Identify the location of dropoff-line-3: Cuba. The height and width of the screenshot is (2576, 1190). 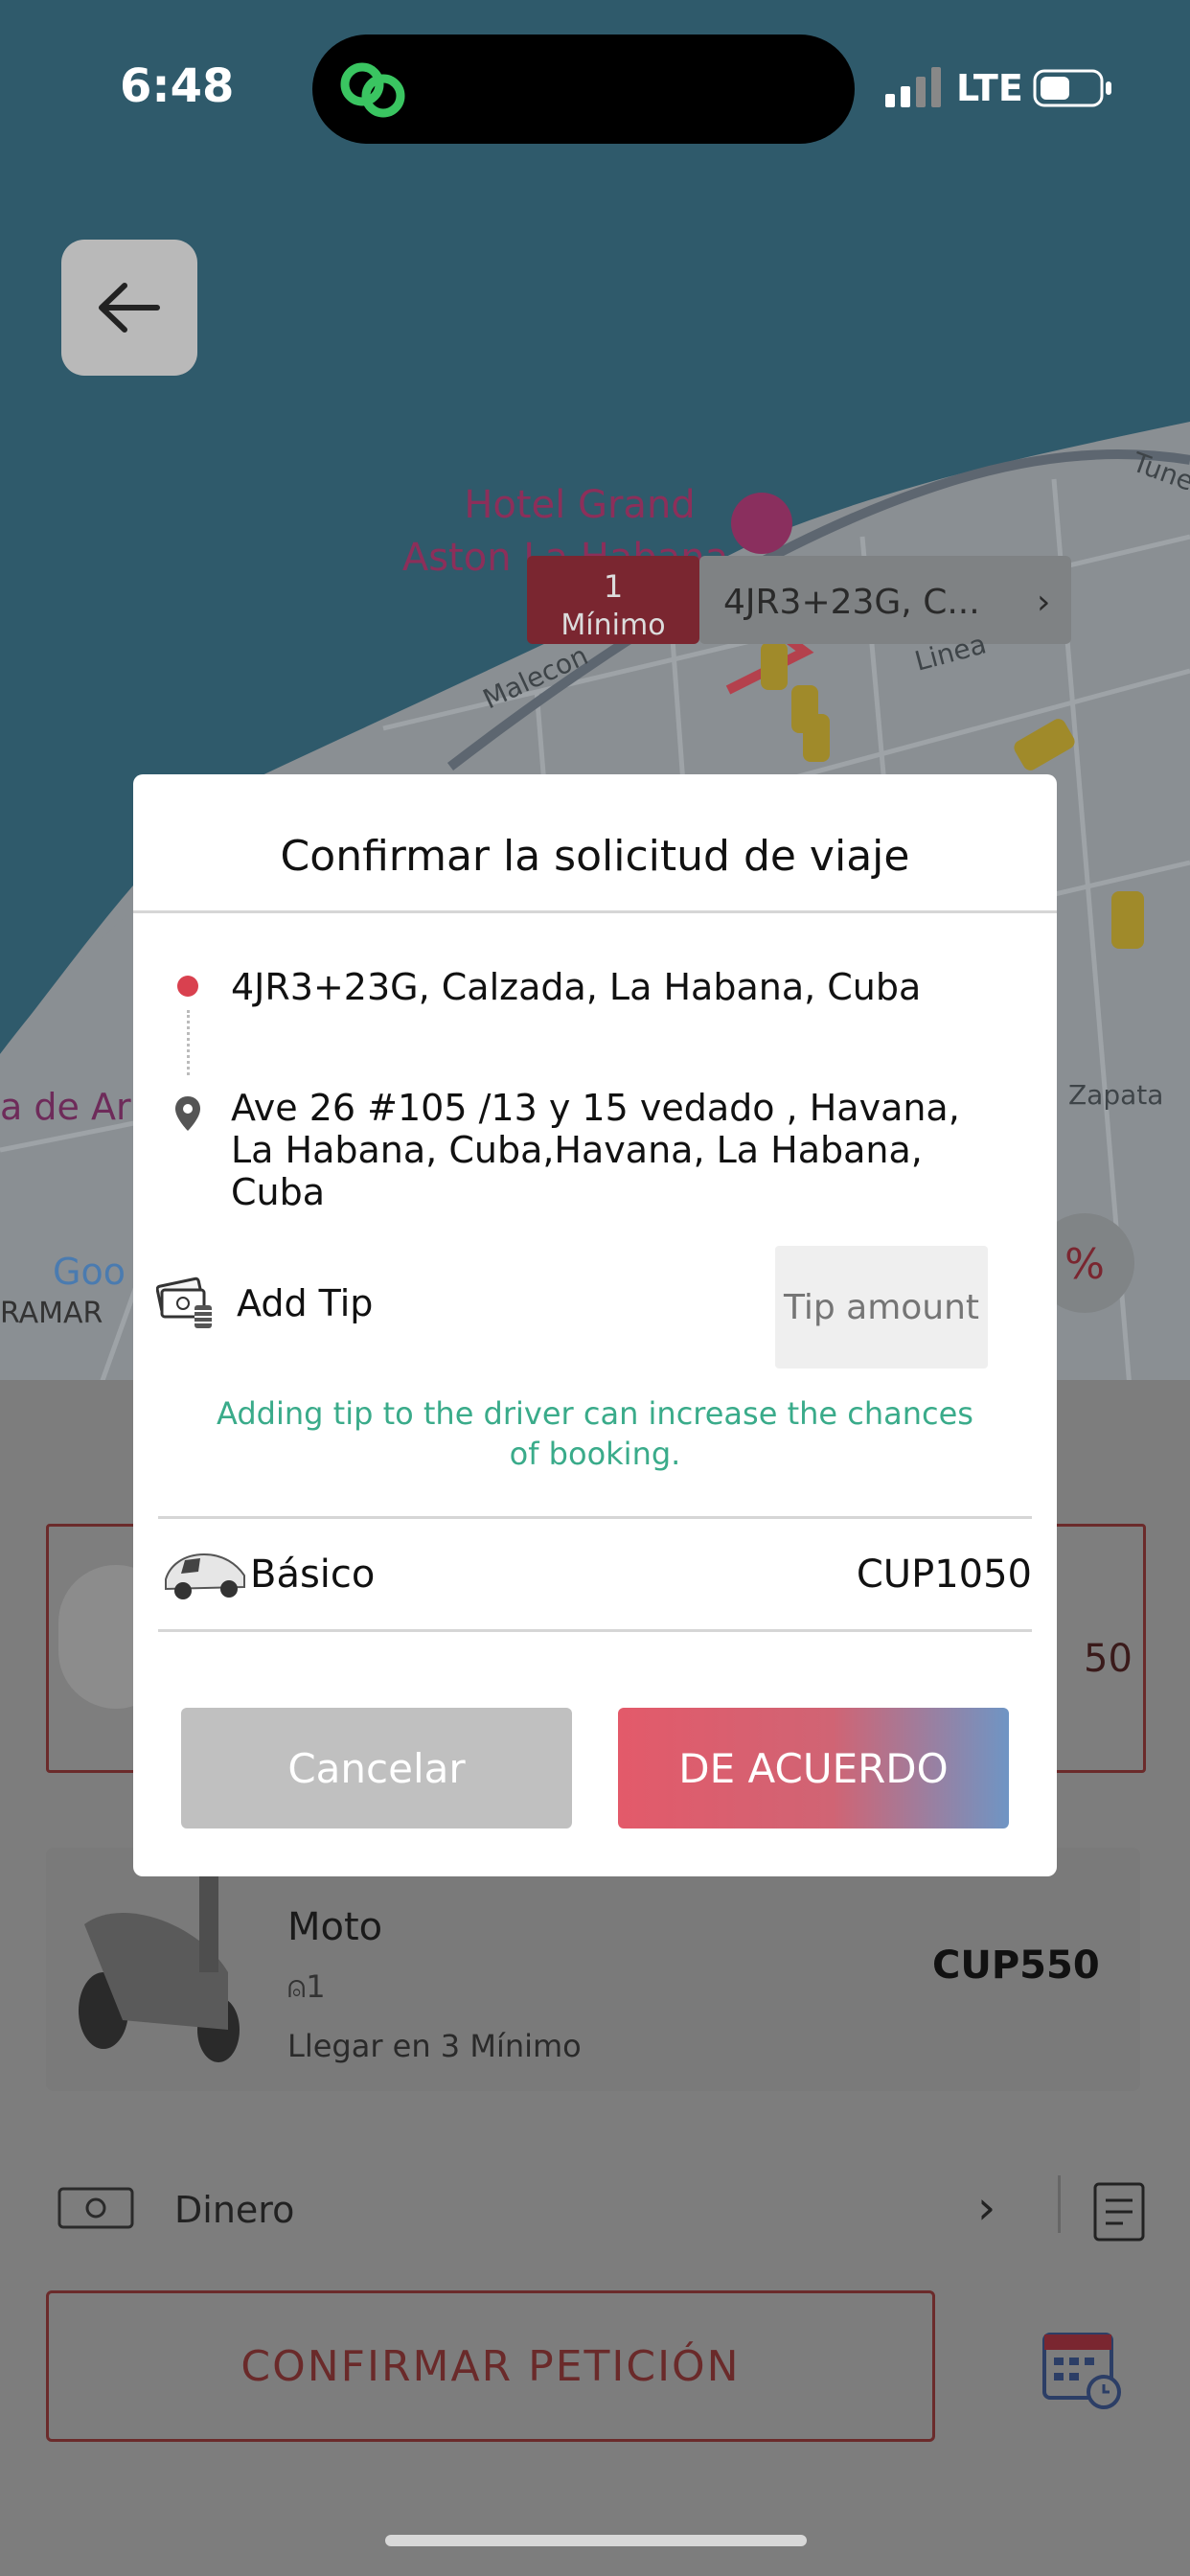
(279, 1192).